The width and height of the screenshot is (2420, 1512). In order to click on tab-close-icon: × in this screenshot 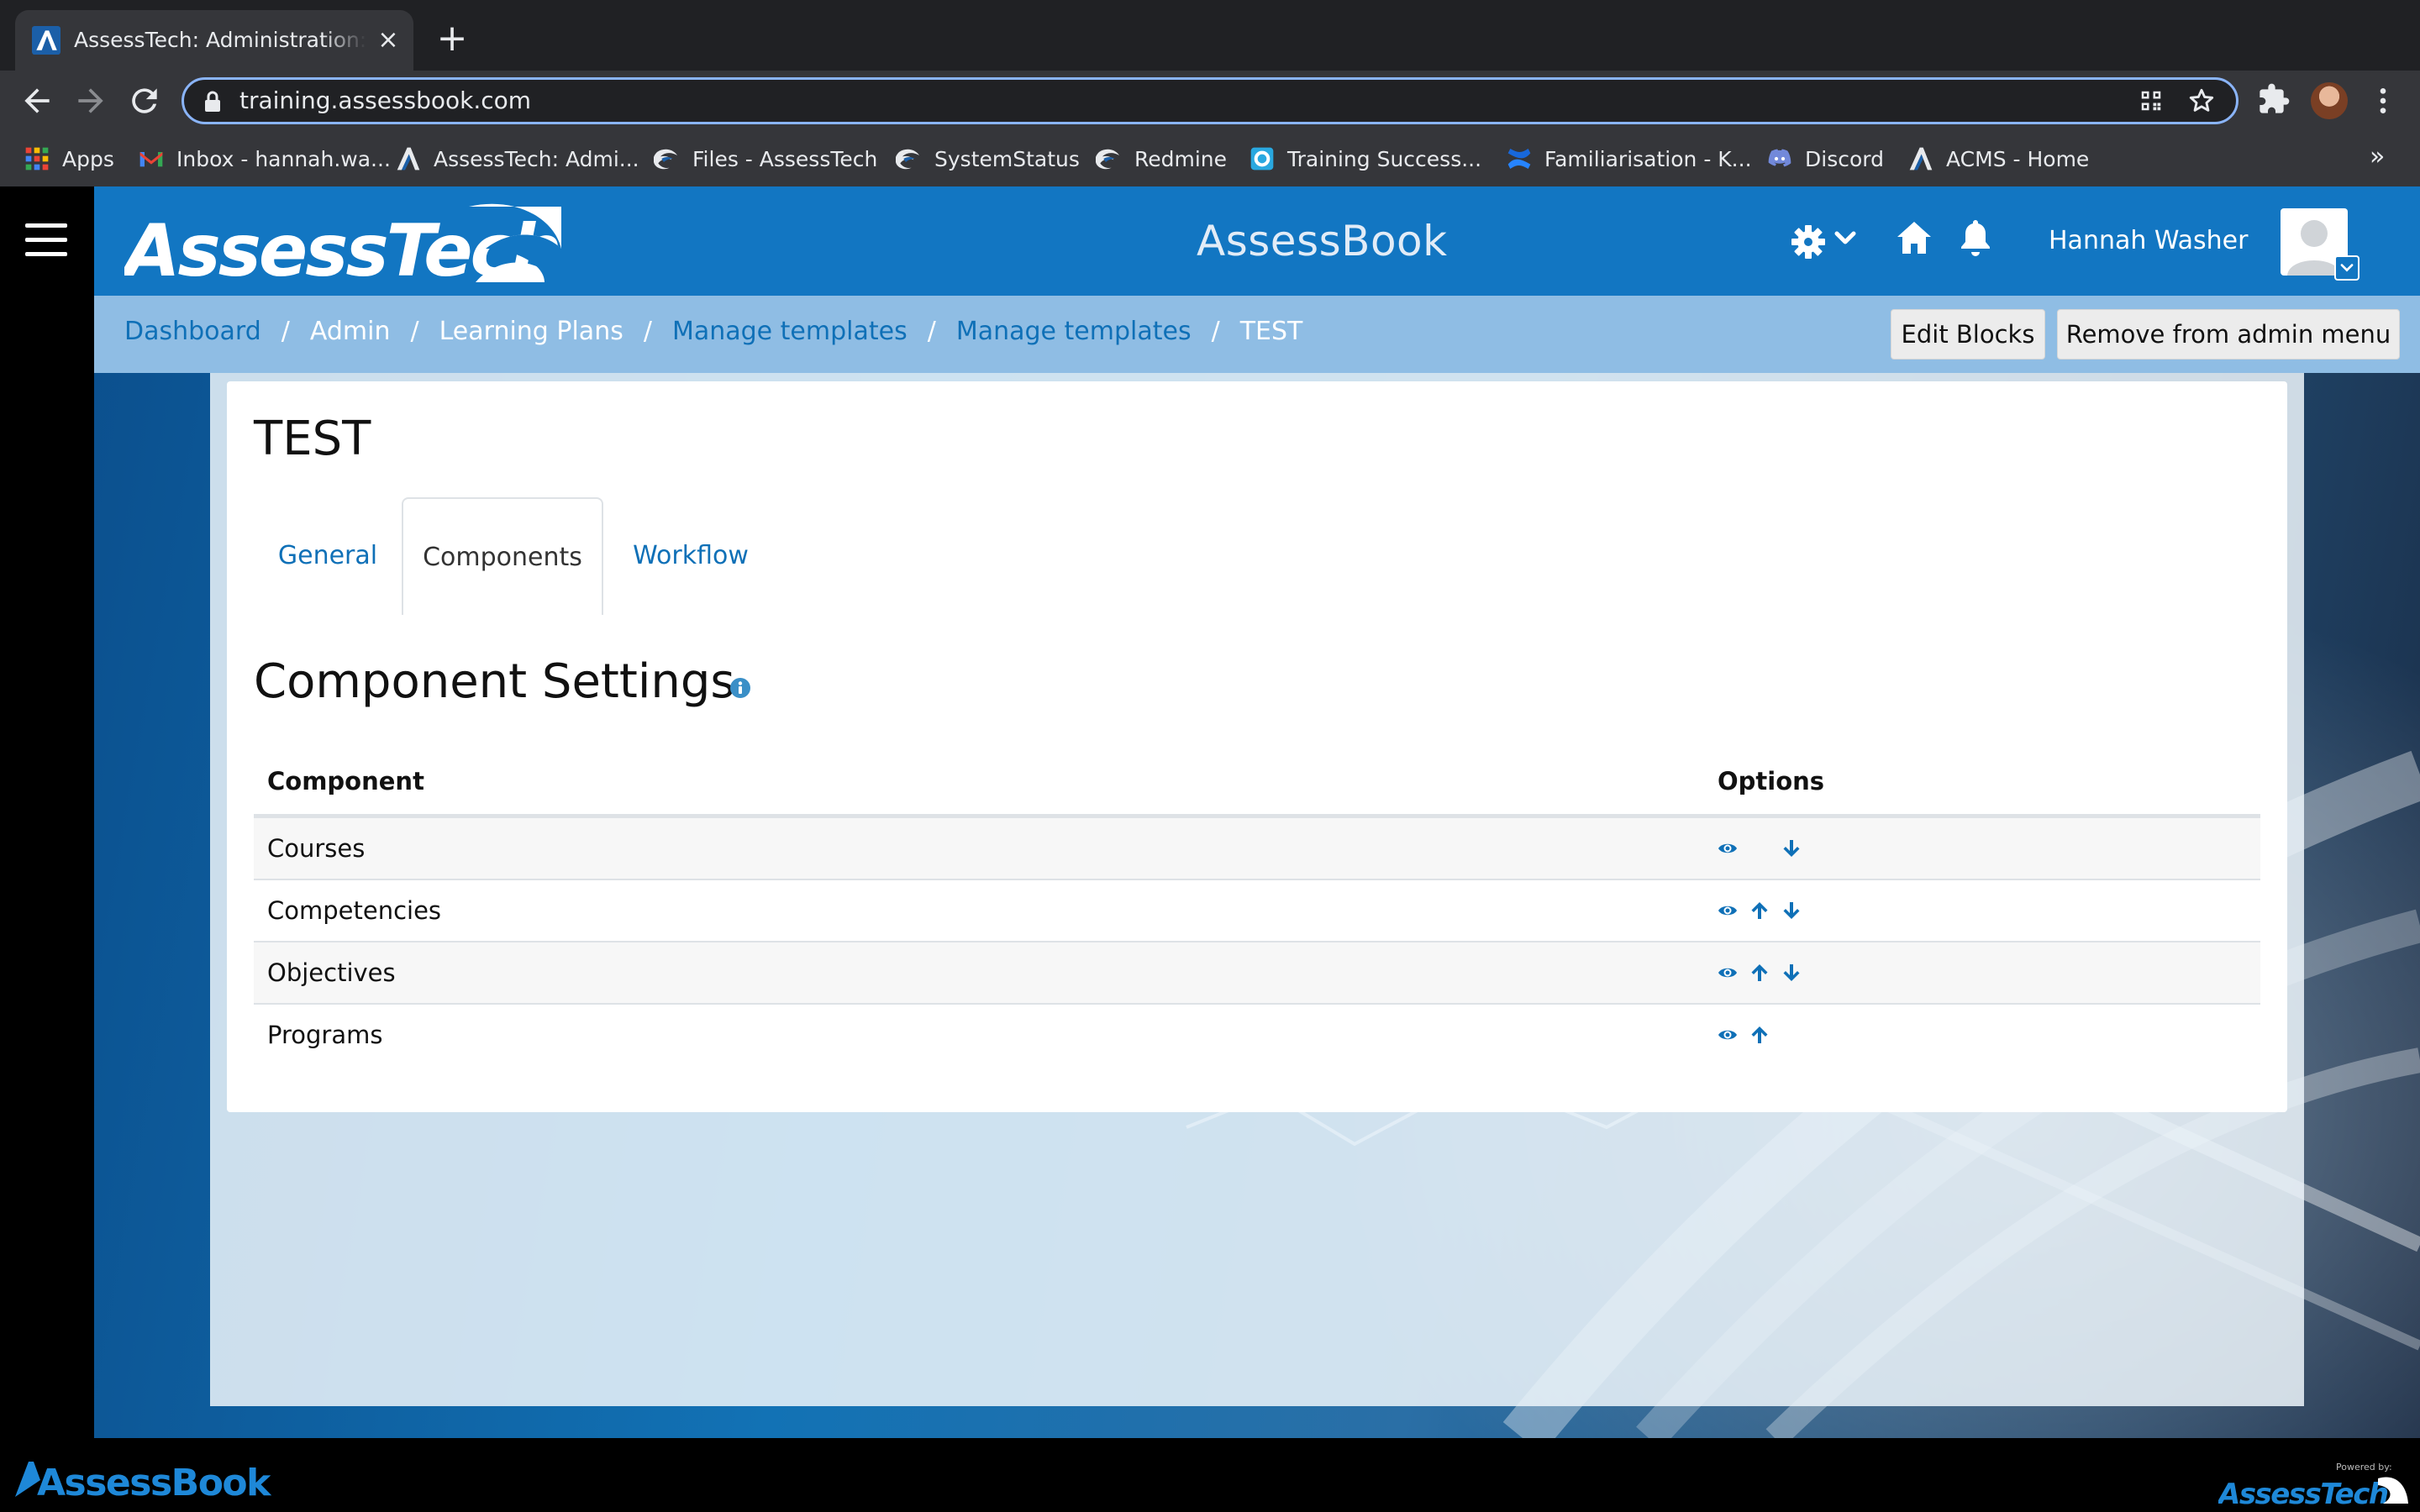, I will do `click(389, 40)`.